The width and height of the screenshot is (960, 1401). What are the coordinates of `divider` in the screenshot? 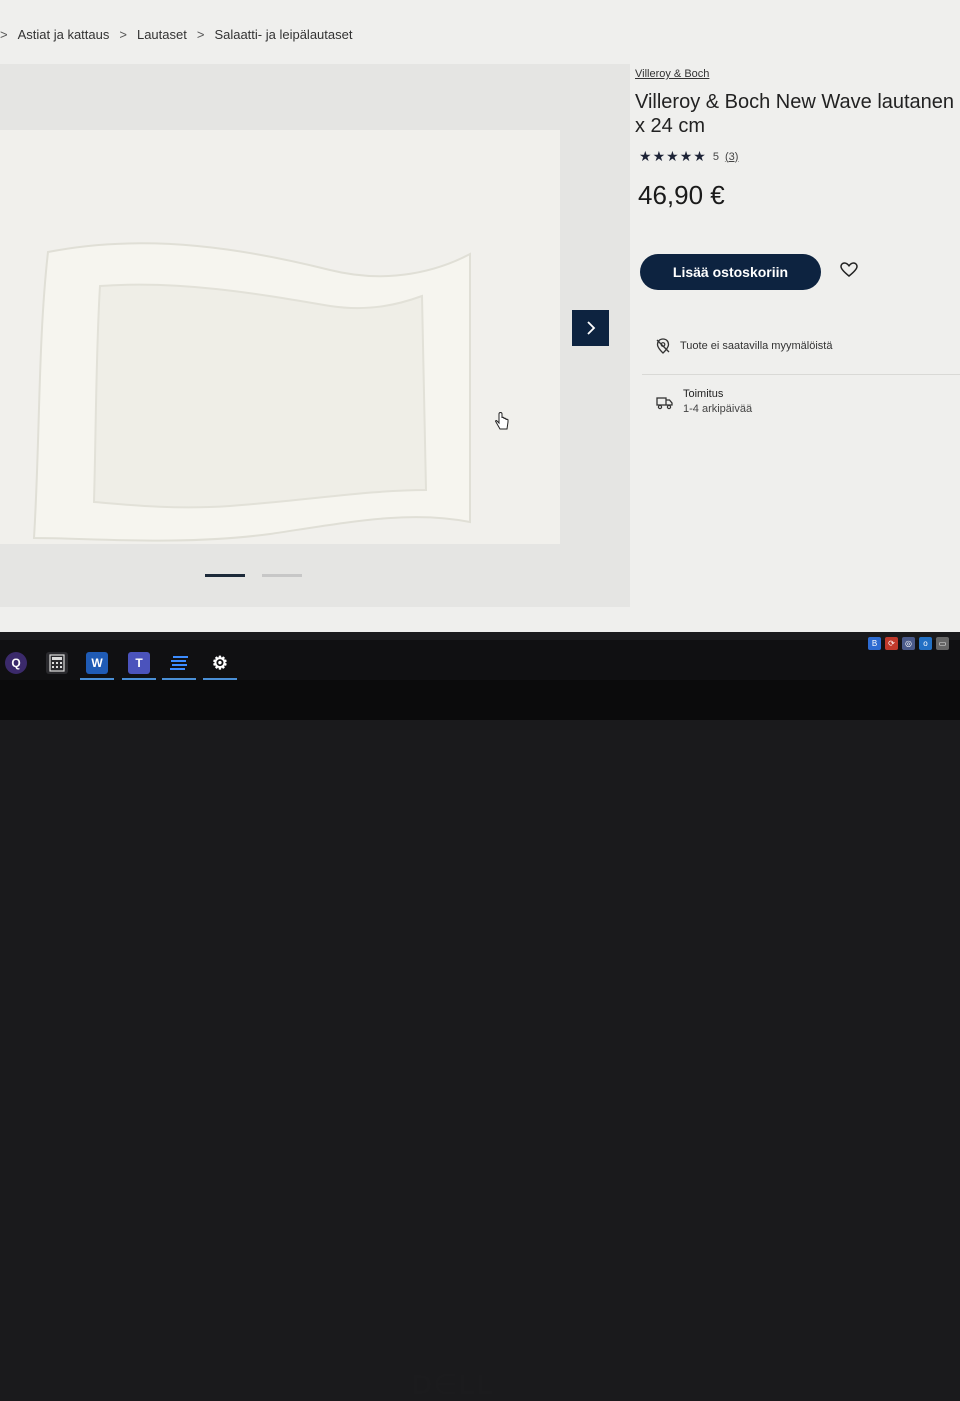 It's located at (801, 374).